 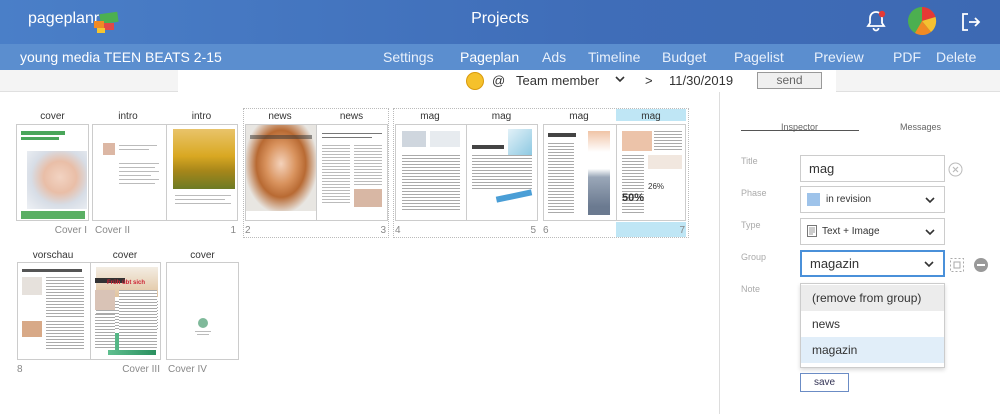 I want to click on smiley-icon, so click(x=475, y=81).